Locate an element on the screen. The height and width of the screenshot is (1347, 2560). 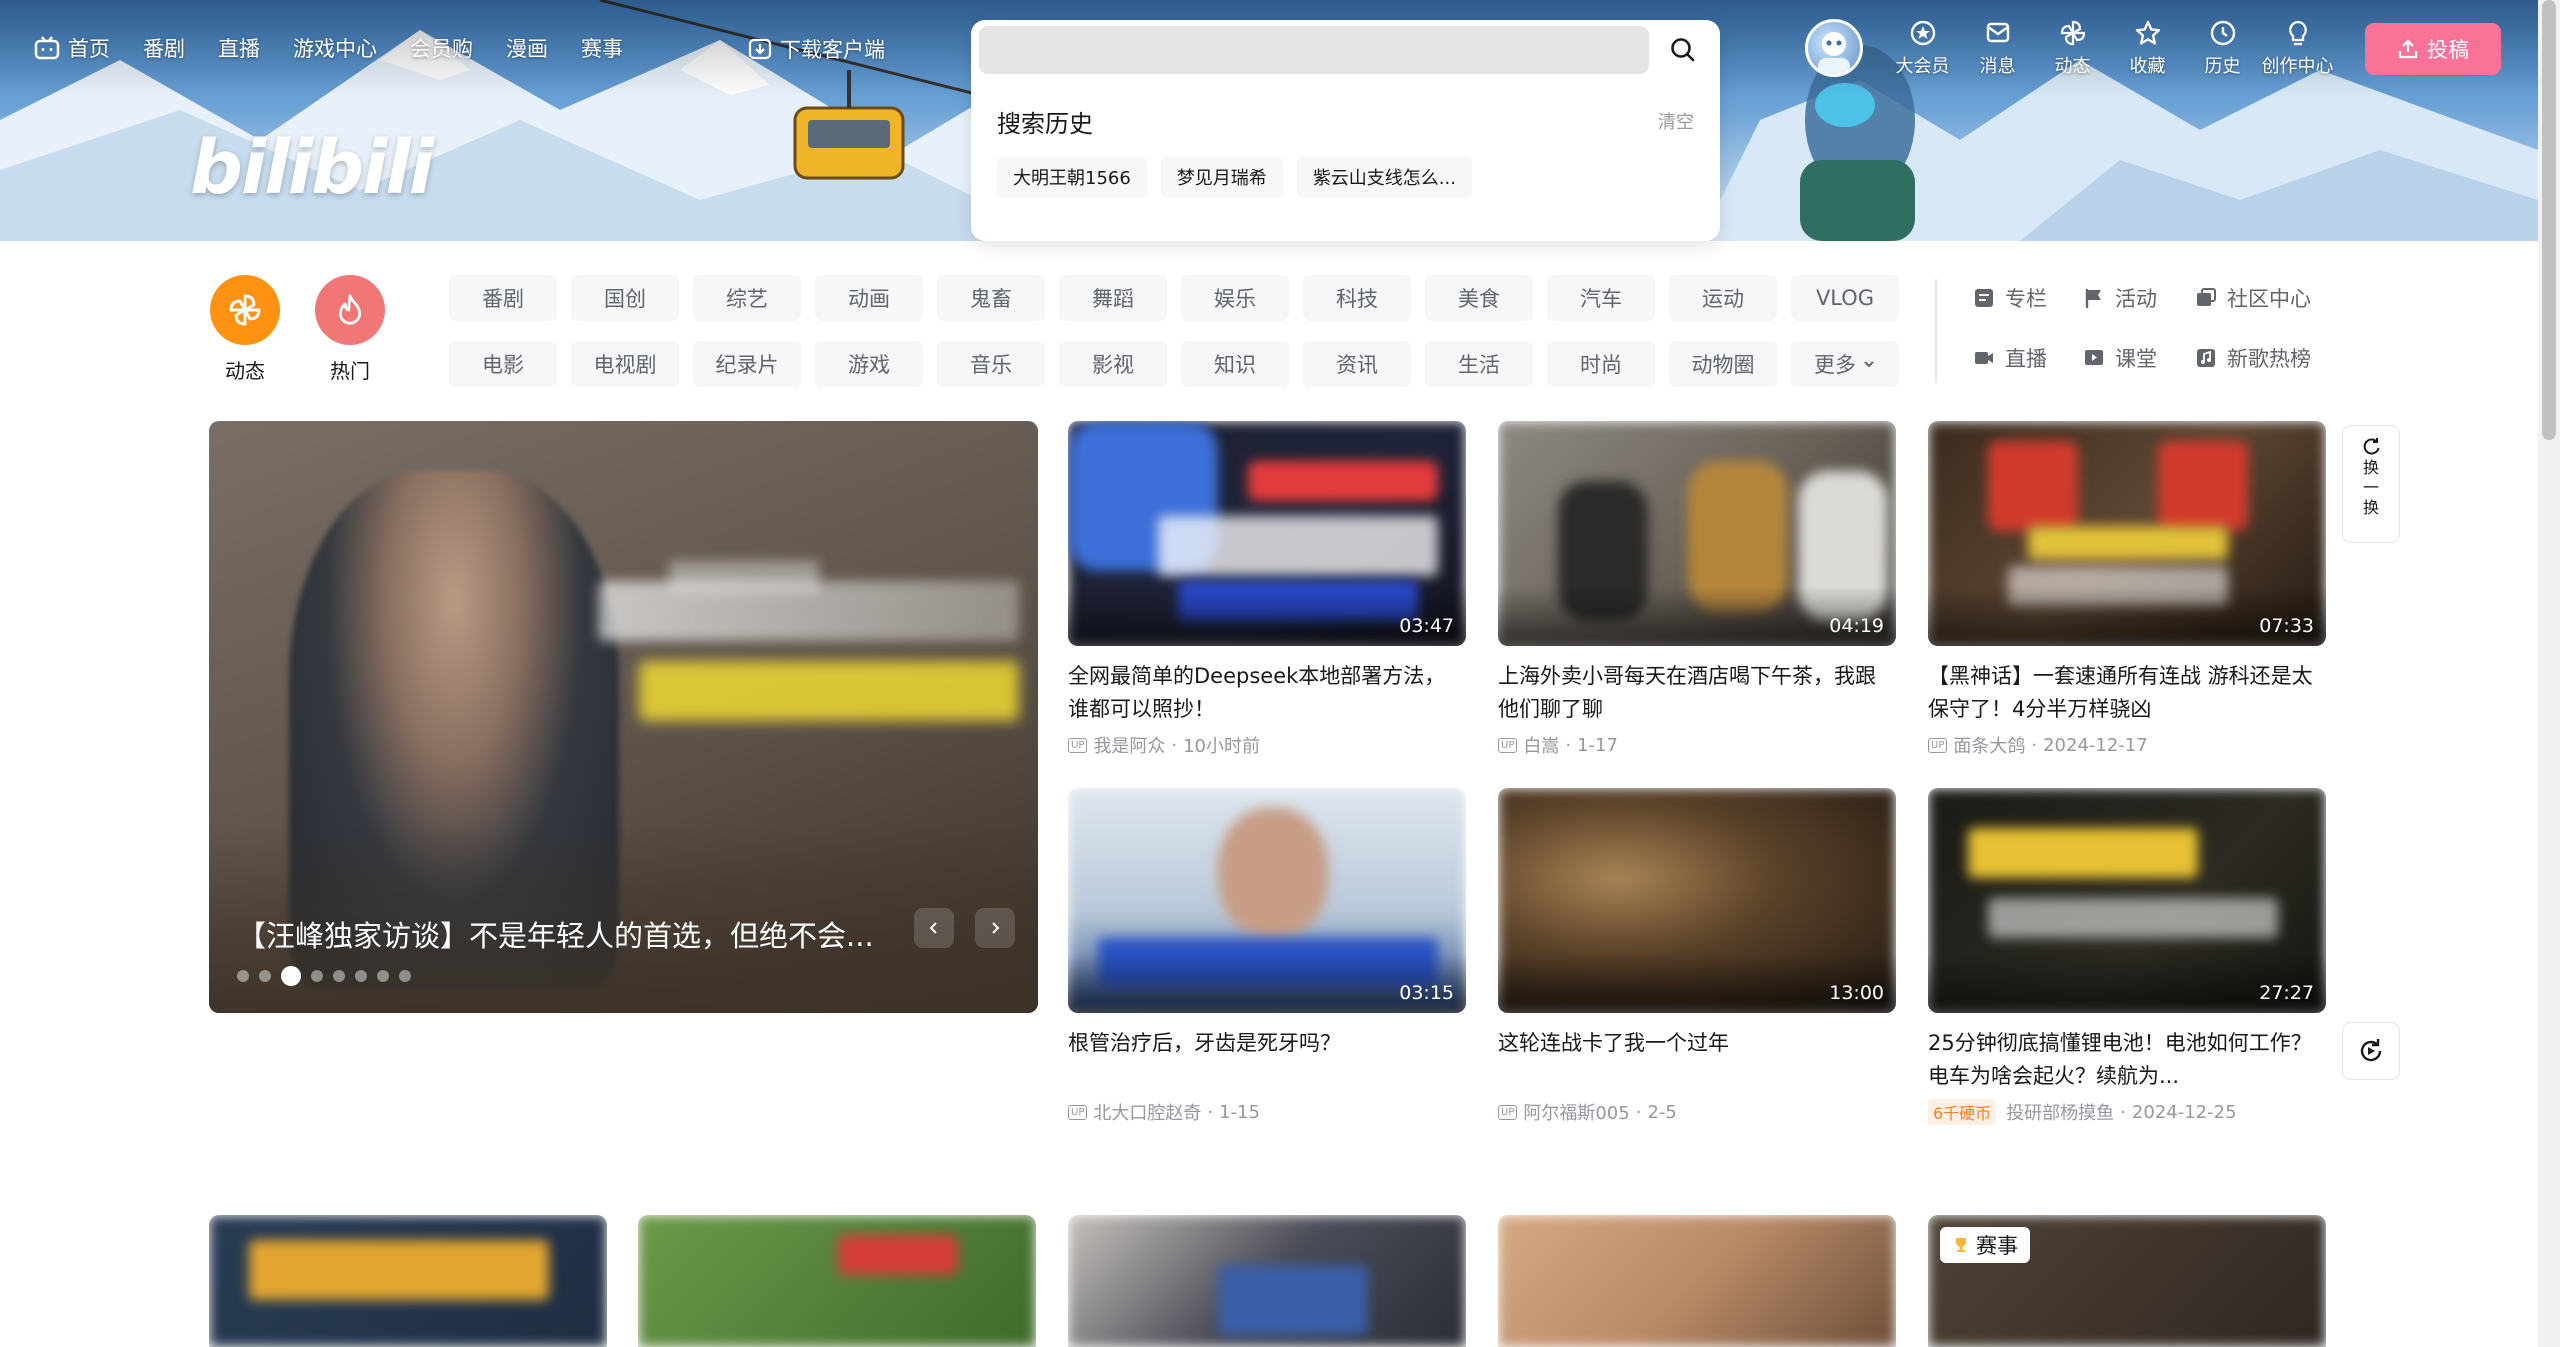
scrollbar is located at coordinates (2549, 673).